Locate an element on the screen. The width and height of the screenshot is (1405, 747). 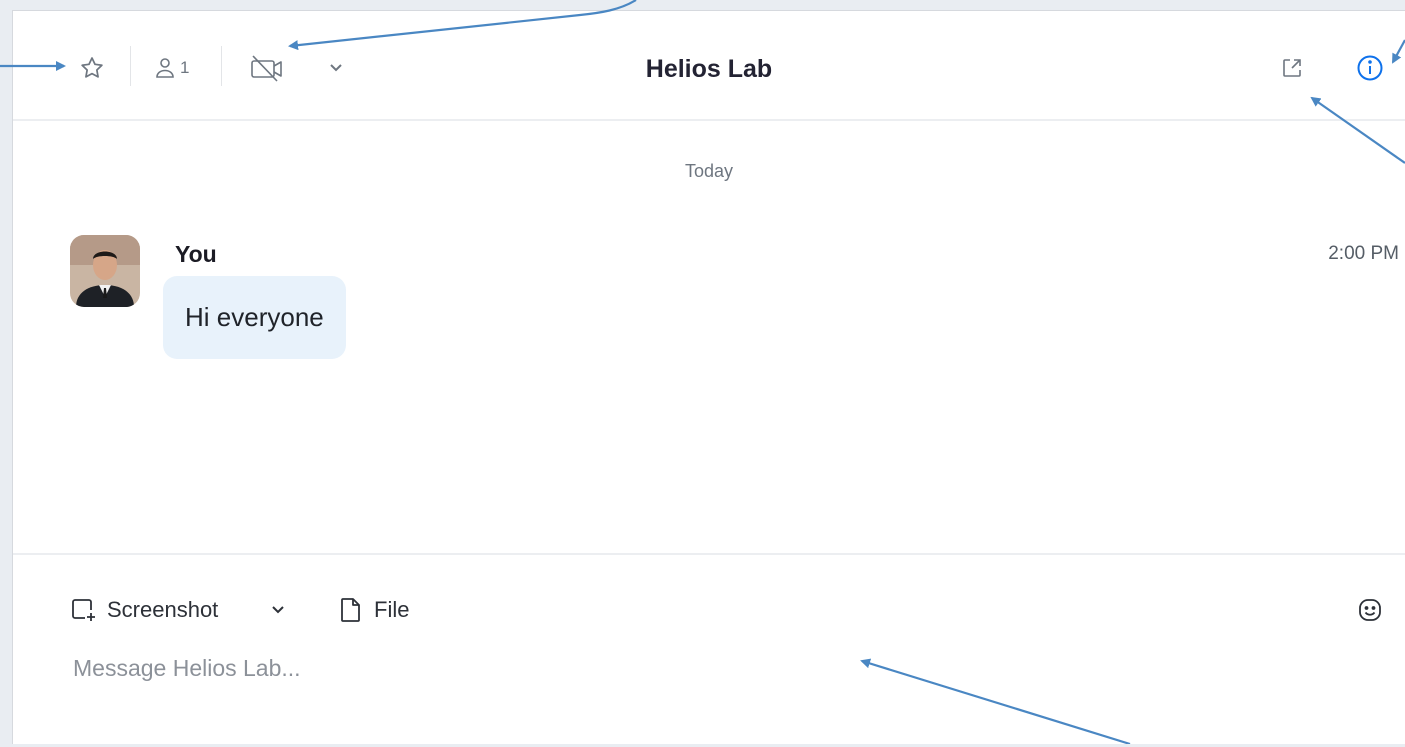
members-button: 1 is located at coordinates (172, 68).